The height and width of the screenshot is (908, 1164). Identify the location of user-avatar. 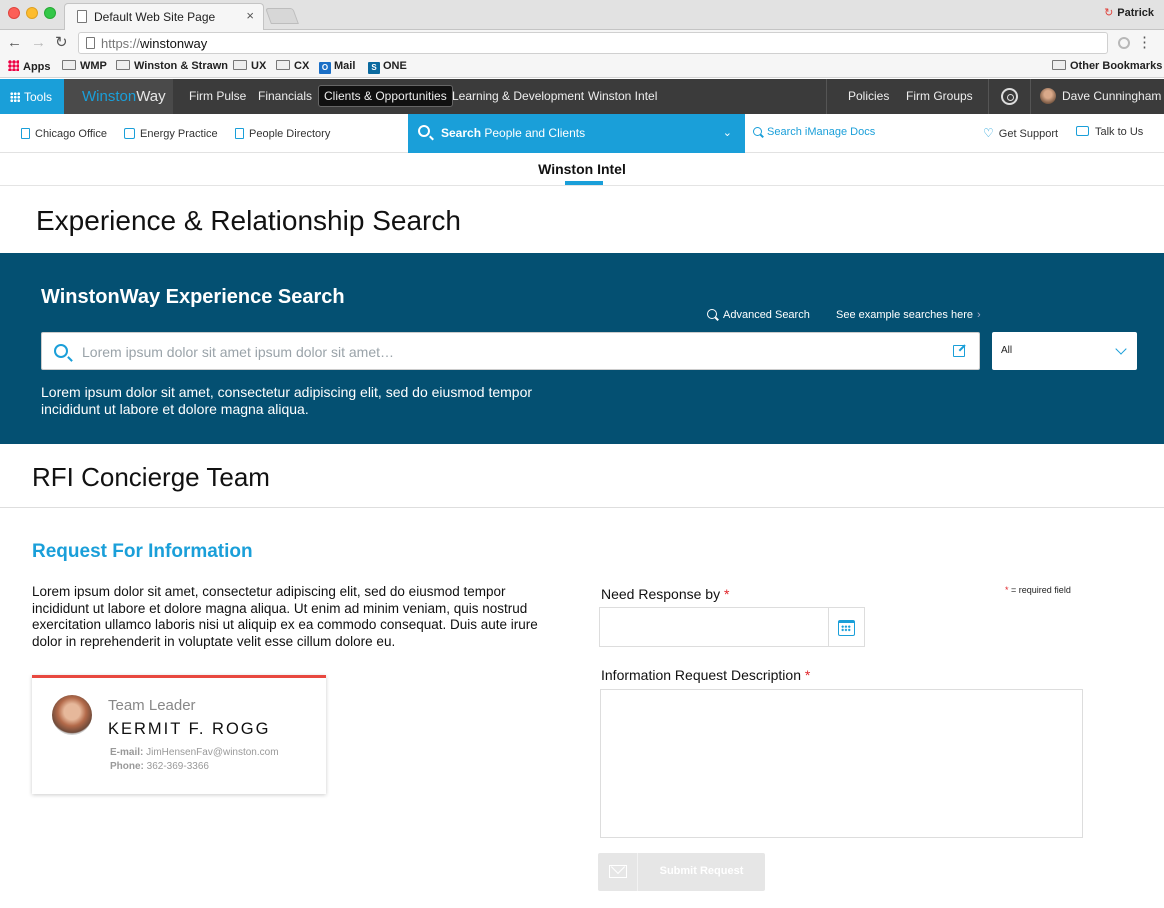
(1048, 96).